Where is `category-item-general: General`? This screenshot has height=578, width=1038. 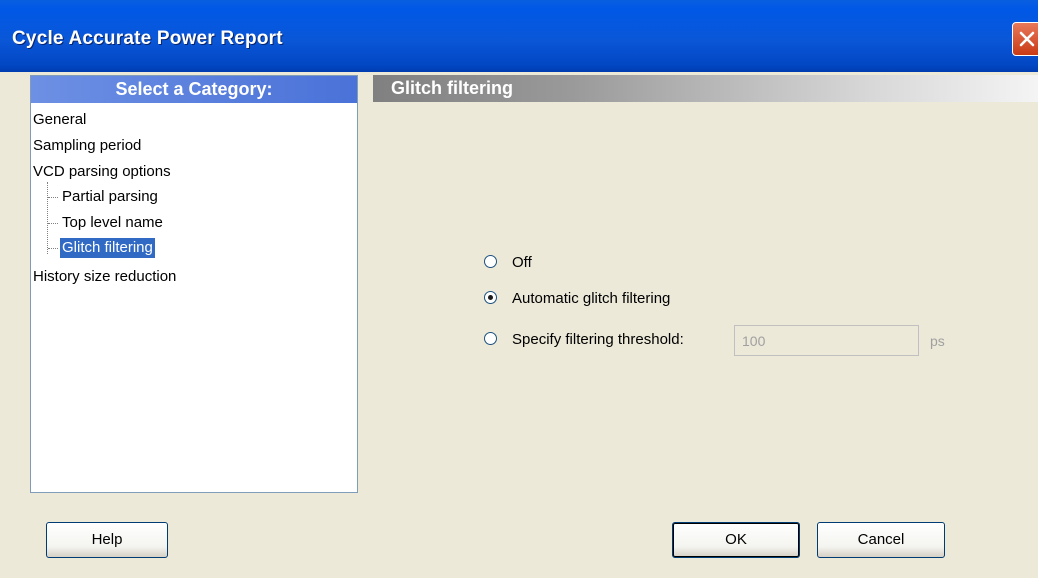 category-item-general: General is located at coordinates (59, 120).